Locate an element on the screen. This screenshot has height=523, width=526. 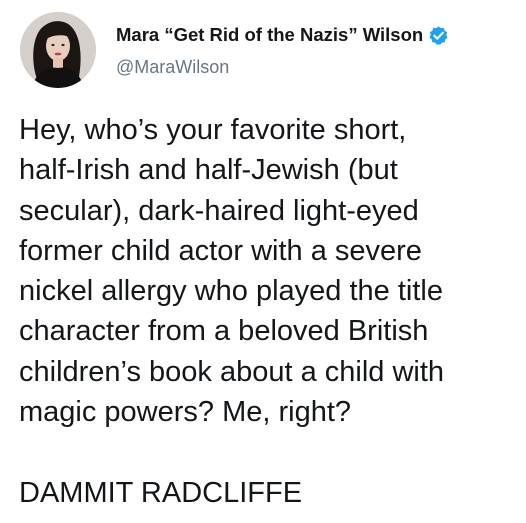
profile-photo is located at coordinates (58, 50).